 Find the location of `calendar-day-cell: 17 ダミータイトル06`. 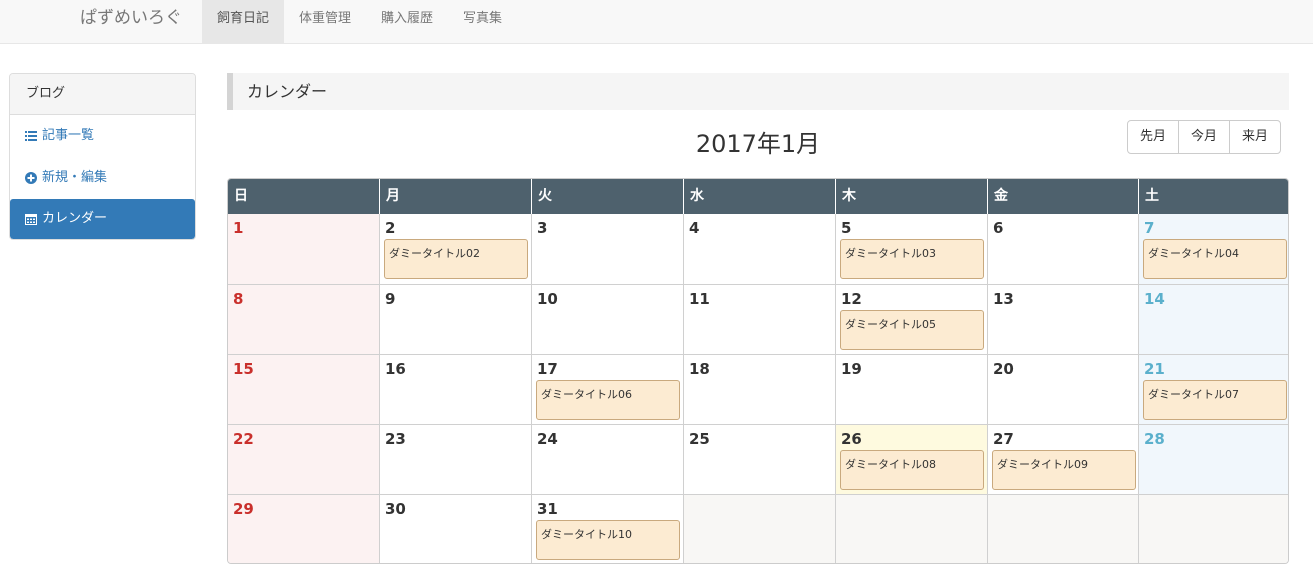

calendar-day-cell: 17 ダミータイトル06 is located at coordinates (608, 389).